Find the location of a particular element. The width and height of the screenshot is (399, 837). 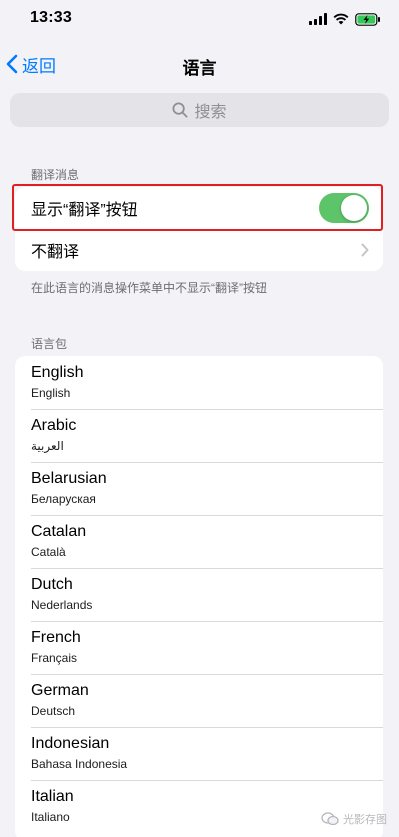

cellular-signal-icon is located at coordinates (318, 19).